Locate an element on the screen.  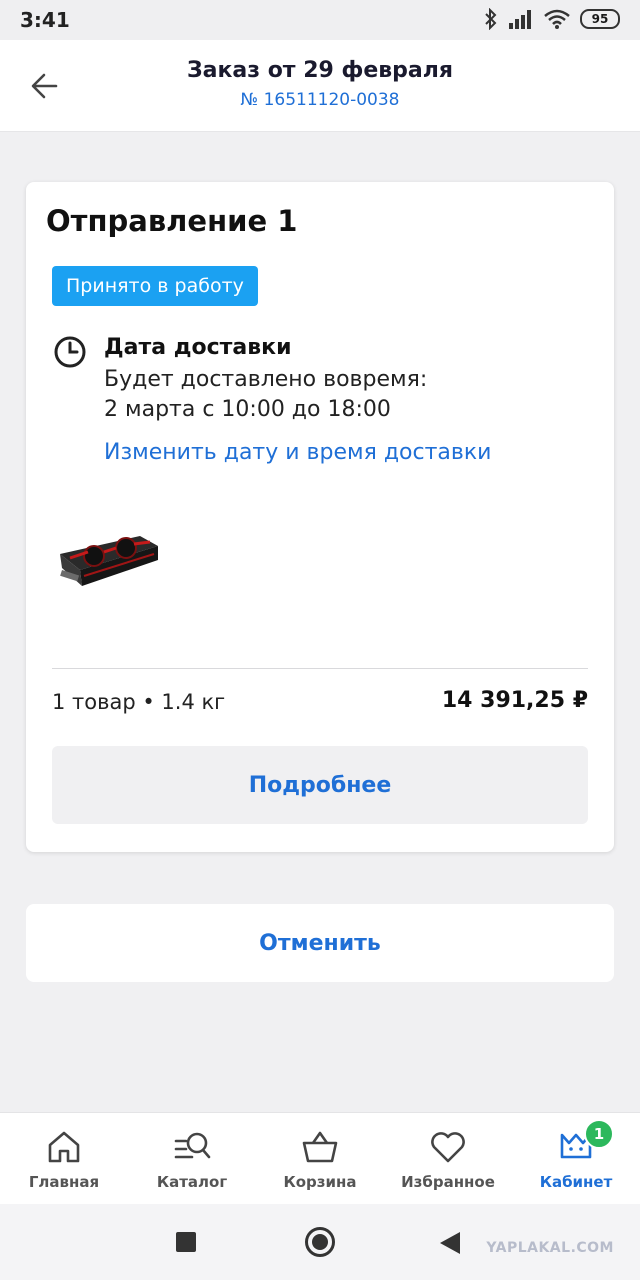
heart-icon is located at coordinates (448, 1147).